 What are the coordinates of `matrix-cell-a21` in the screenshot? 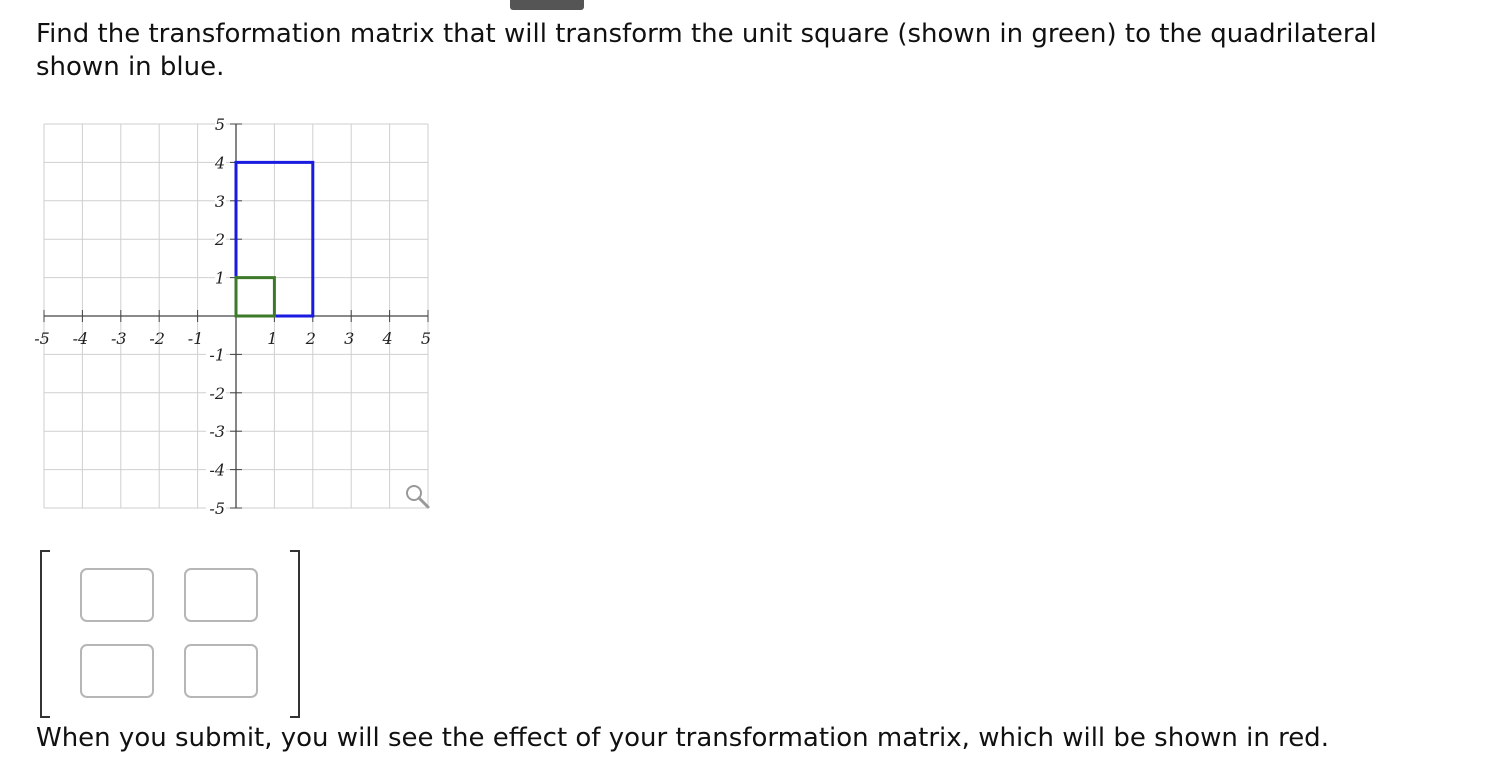 It's located at (117, 671).